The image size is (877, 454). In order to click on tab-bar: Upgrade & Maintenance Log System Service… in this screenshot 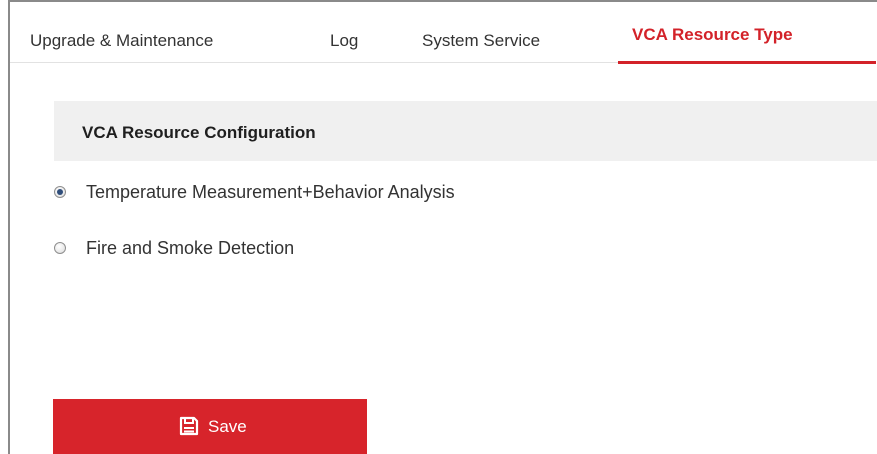, I will do `click(443, 33)`.